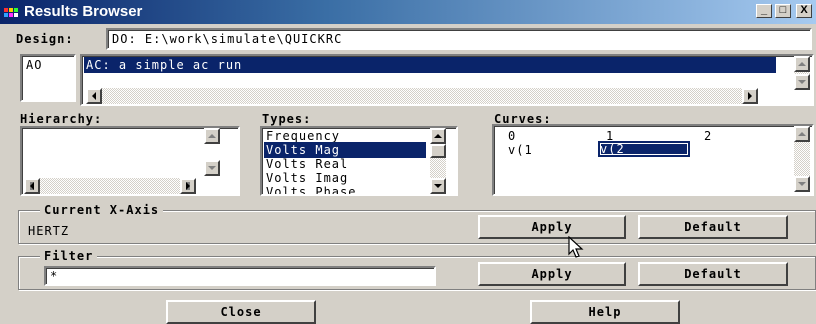 The width and height of the screenshot is (816, 324). I want to click on hierarchy-list, so click(130, 161).